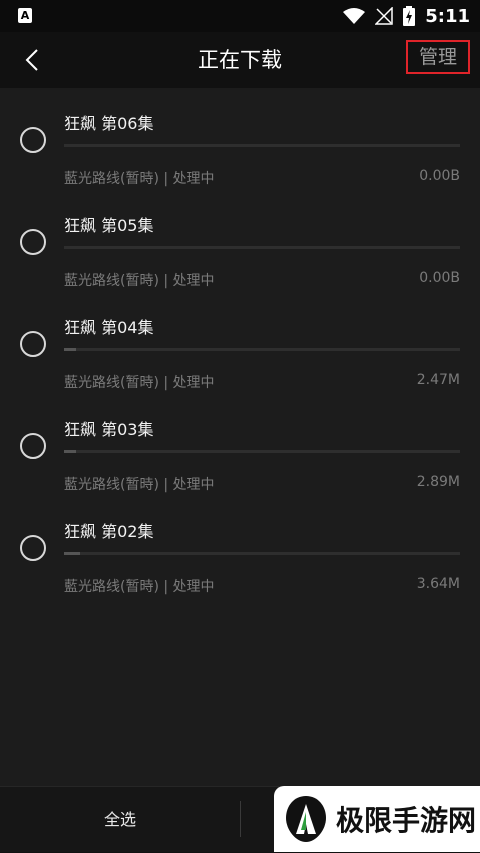  I want to click on download-item: 狂飙 第02集 藍光路线(暂時) | 处理中 3.64M, so click(240, 547).